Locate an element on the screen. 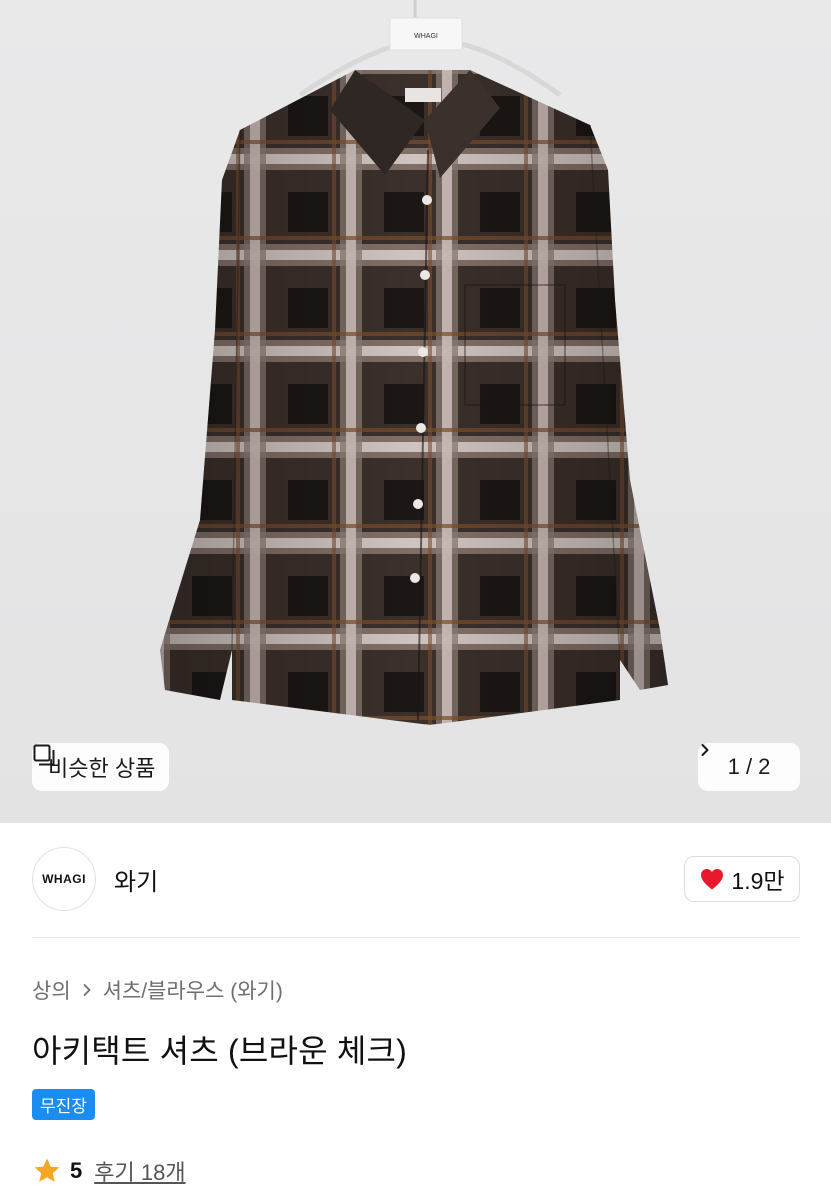 The height and width of the screenshot is (1200, 831). hanger-tag: WHAGI is located at coordinates (426, 36).